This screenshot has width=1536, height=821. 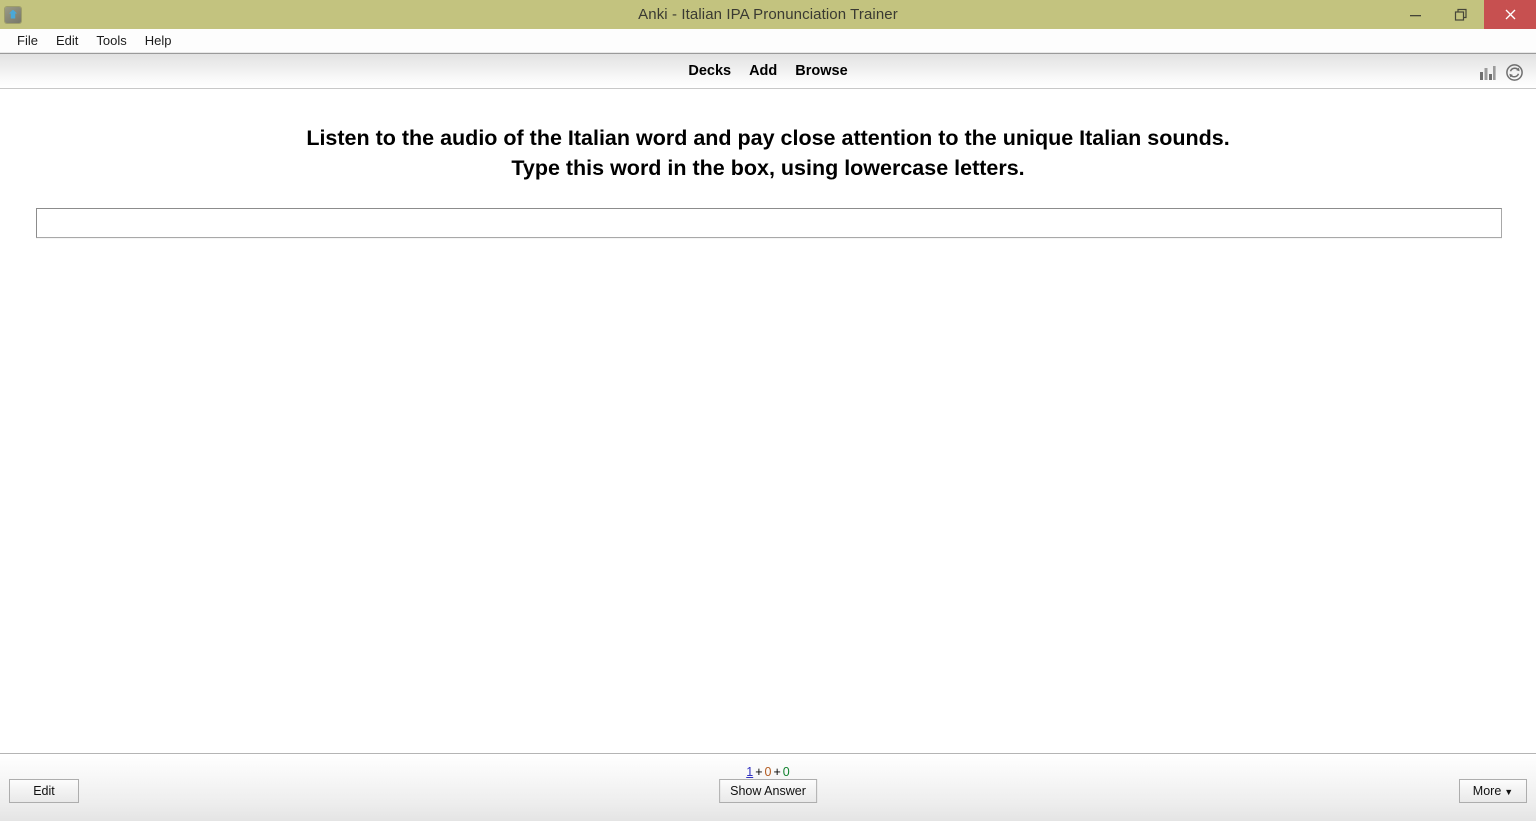 I want to click on edit-button: Edit, so click(x=44, y=791).